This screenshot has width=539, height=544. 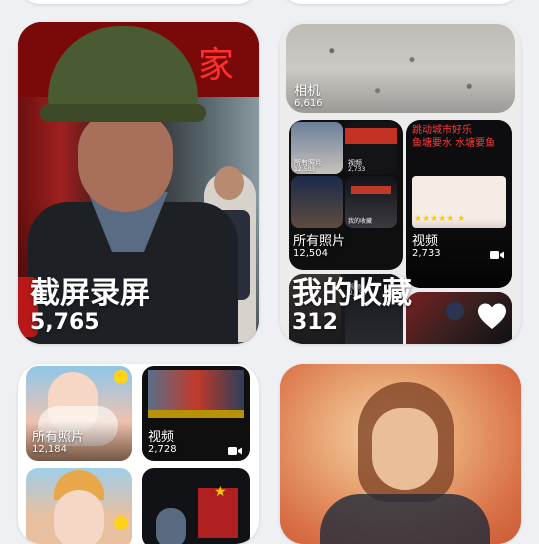 I want to click on preview-label: 我的收藏, so click(x=360, y=221).